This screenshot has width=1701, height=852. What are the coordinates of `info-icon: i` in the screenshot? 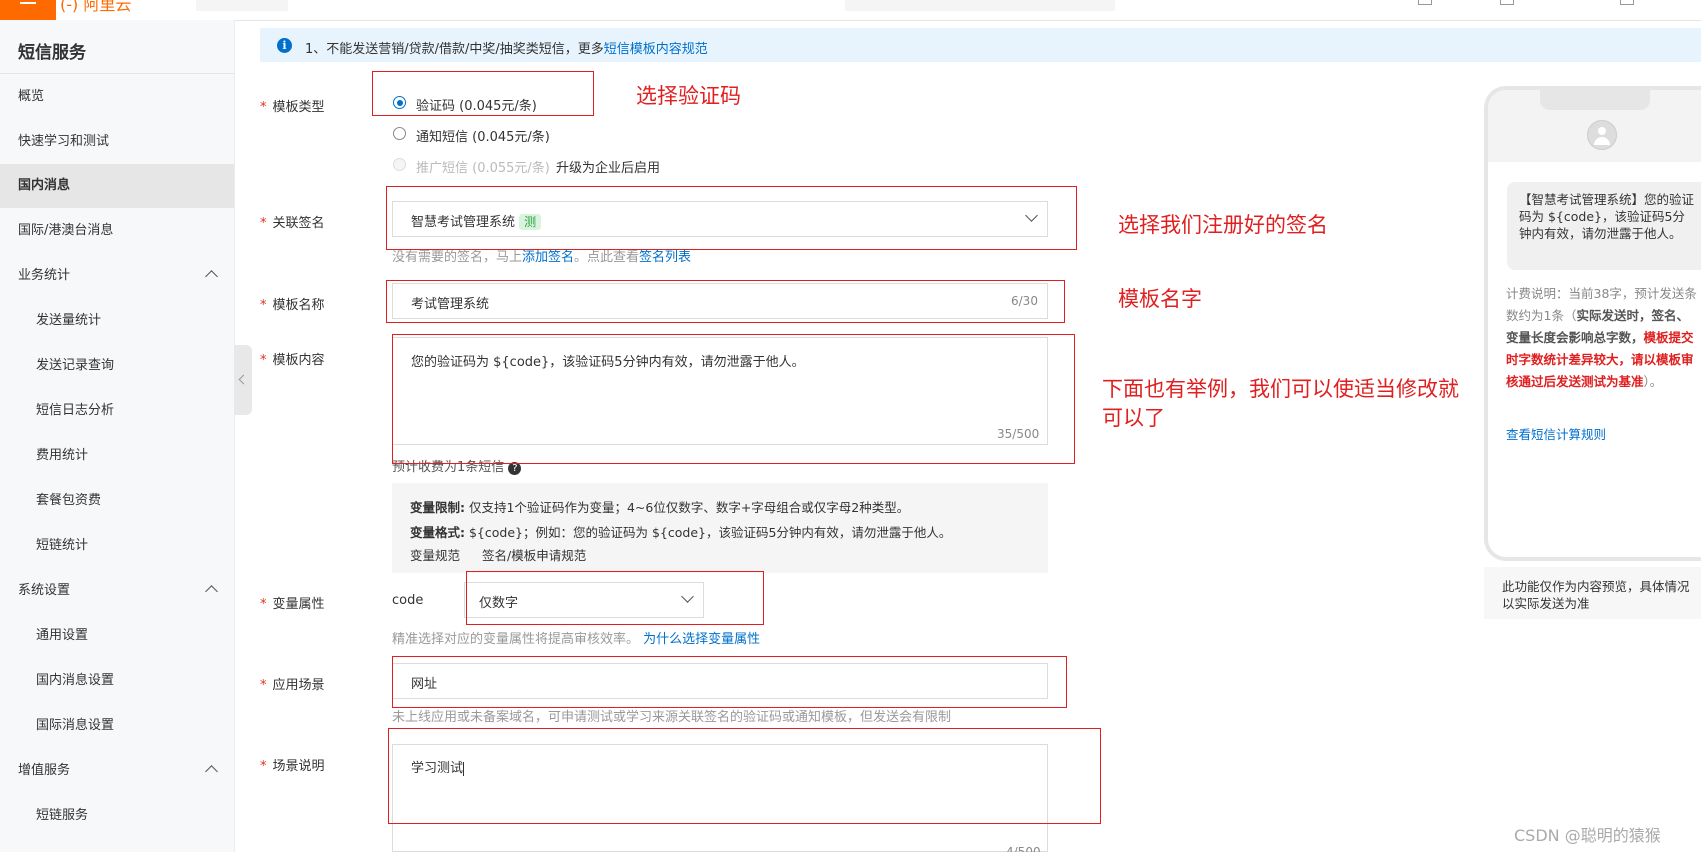 It's located at (284, 45).